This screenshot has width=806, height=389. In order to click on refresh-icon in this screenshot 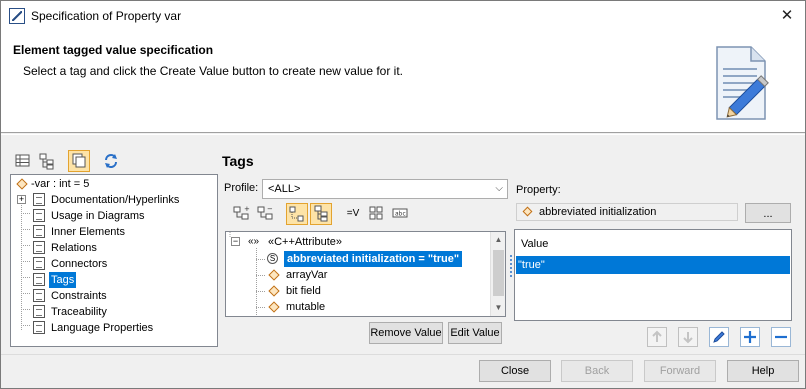, I will do `click(112, 162)`.